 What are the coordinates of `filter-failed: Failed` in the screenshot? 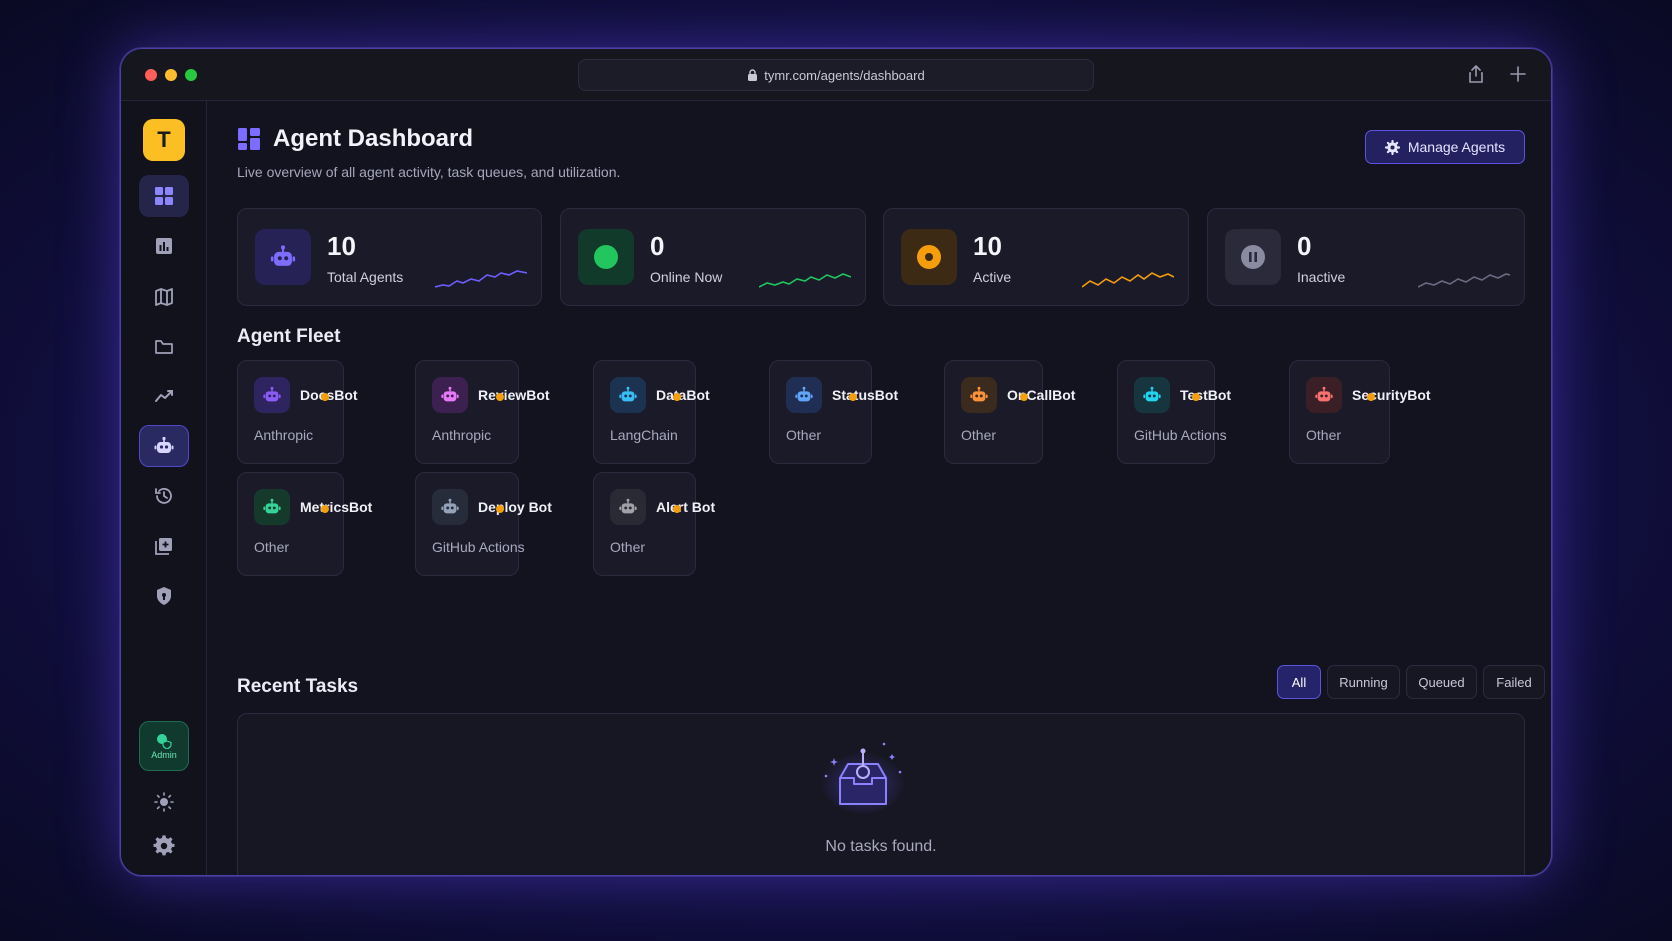 It's located at (1514, 682).